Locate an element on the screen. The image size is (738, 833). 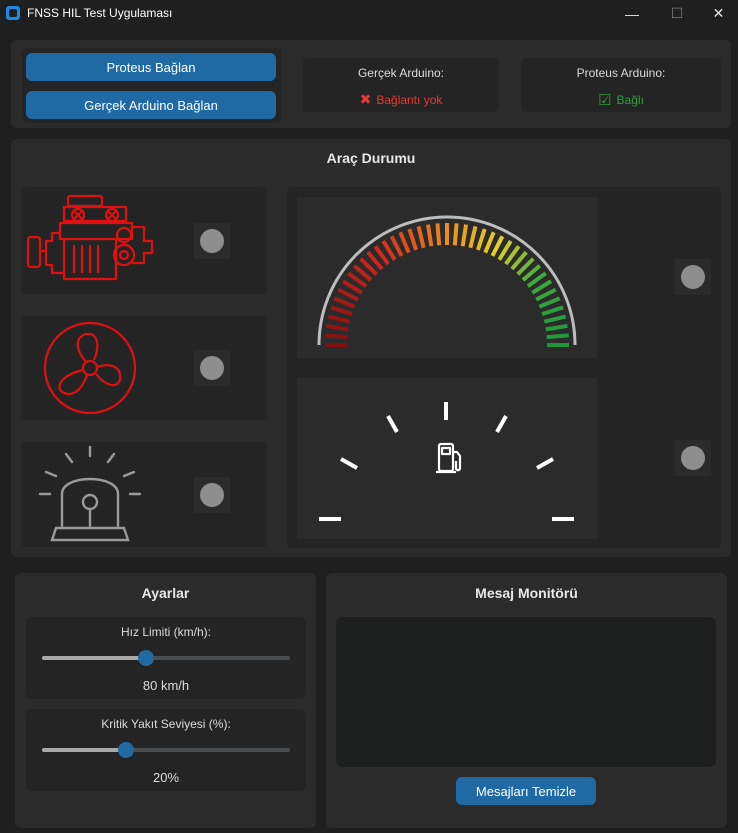
beacon-light-icon is located at coordinates (90, 493).